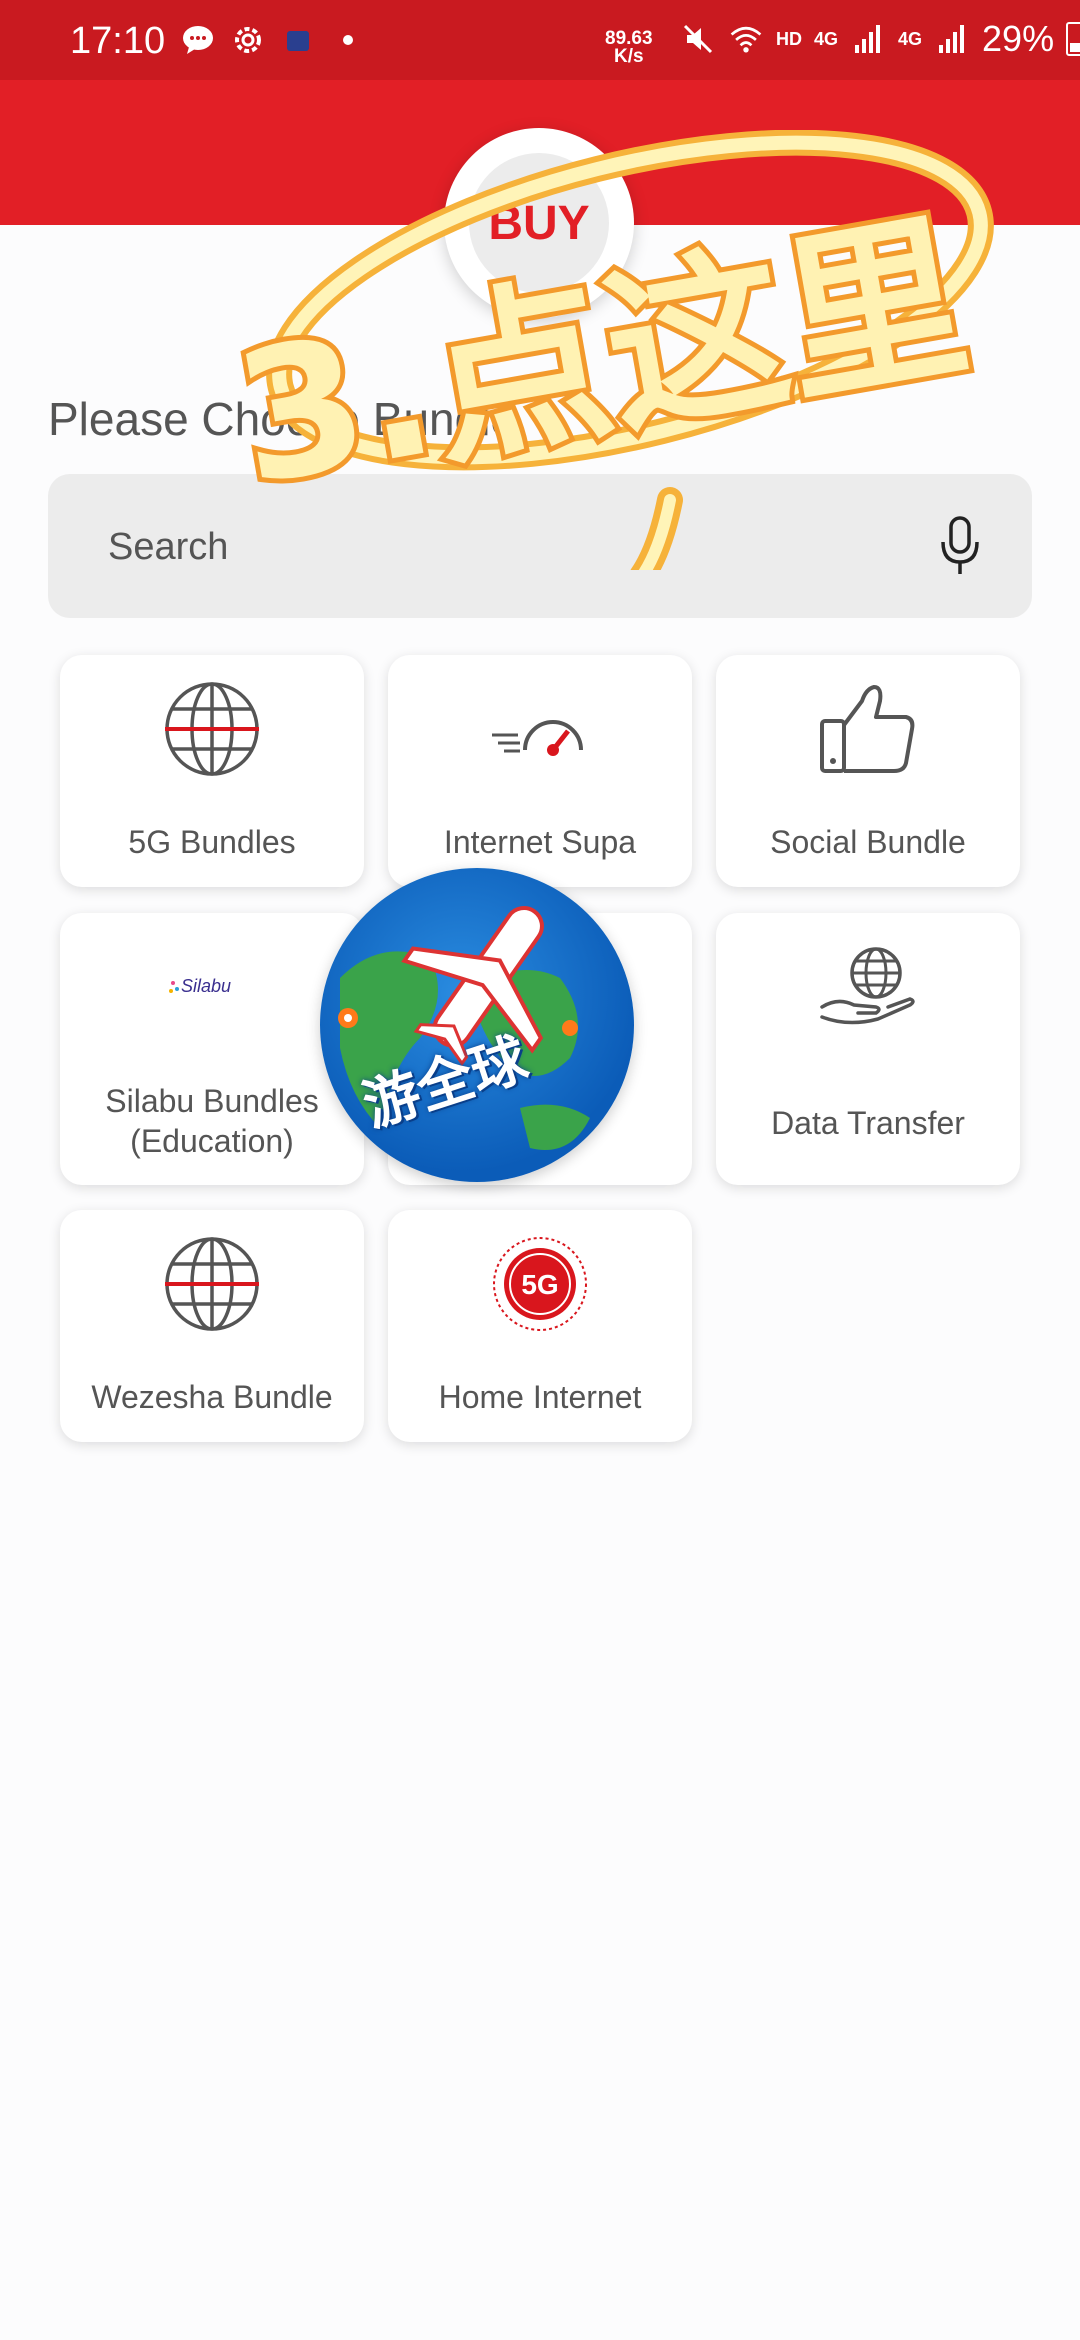  I want to click on network-speed: 89.63 K/s, so click(629, 48).